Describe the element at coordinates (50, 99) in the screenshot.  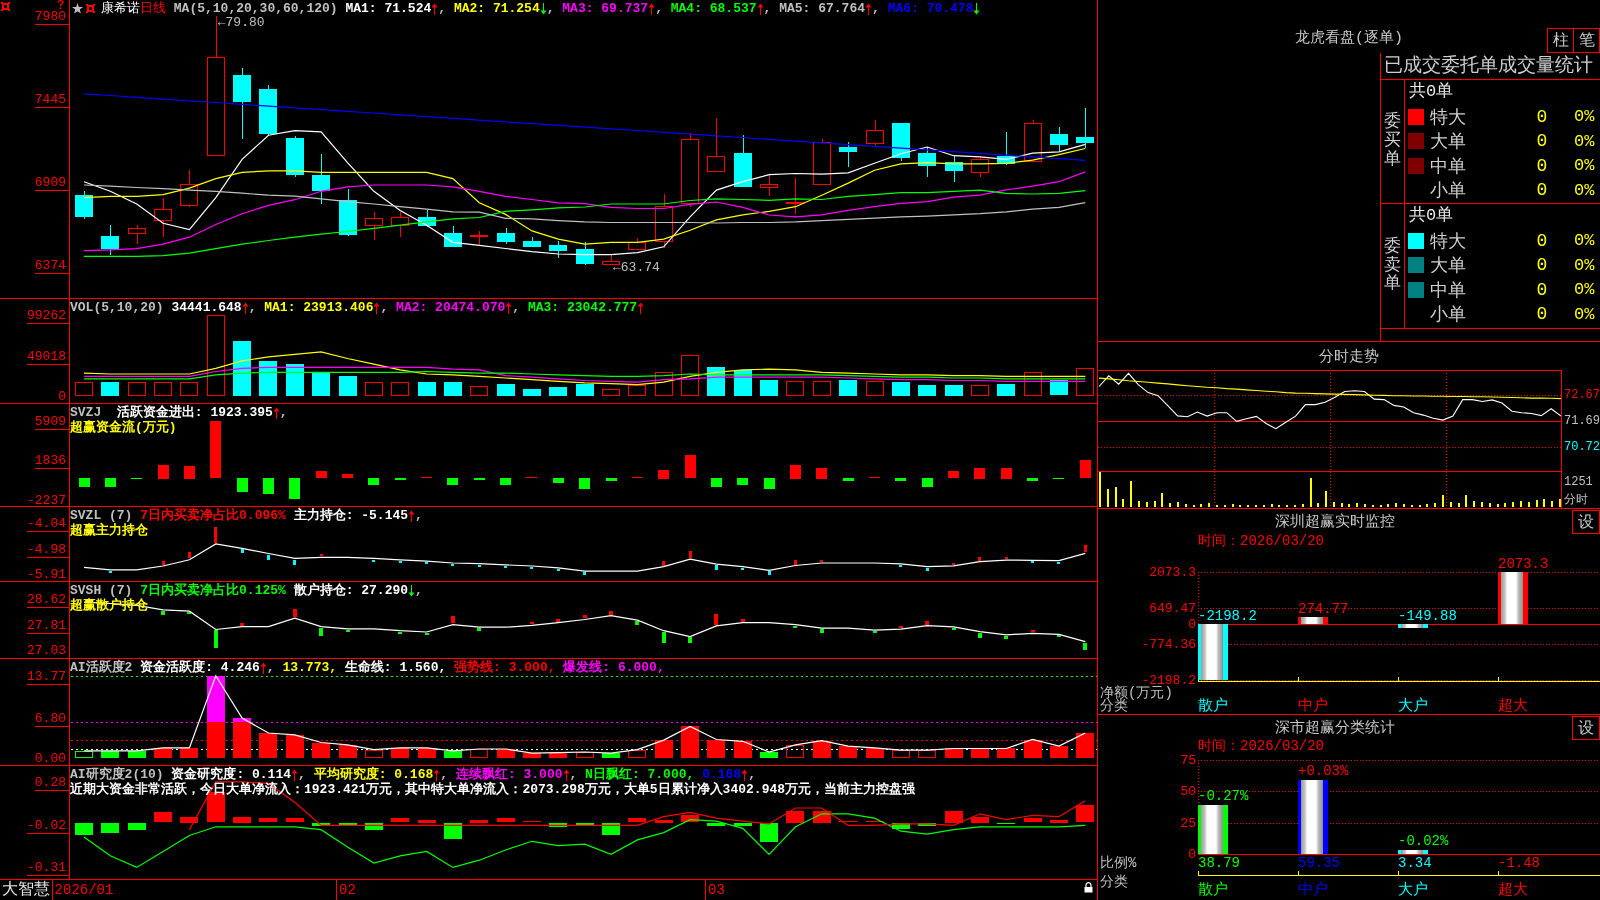
I see `axis-label: 7445` at that location.